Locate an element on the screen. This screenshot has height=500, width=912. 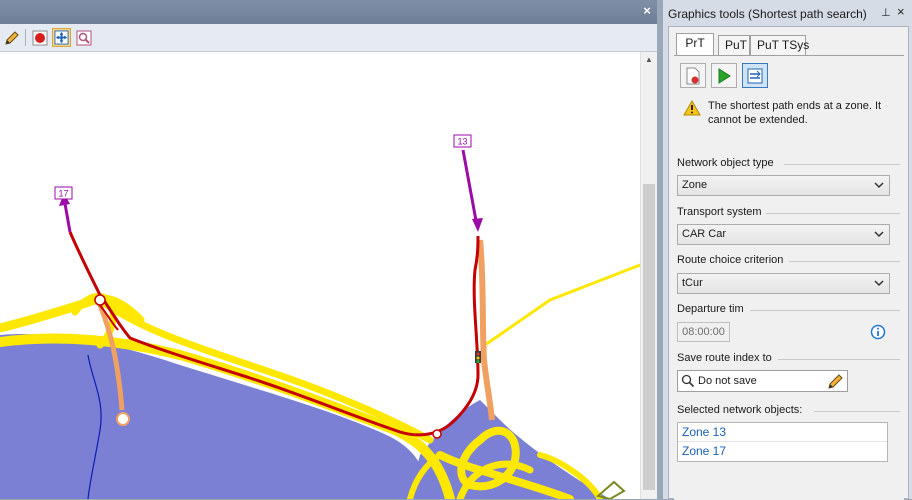
extend-path-button is located at coordinates (755, 75).